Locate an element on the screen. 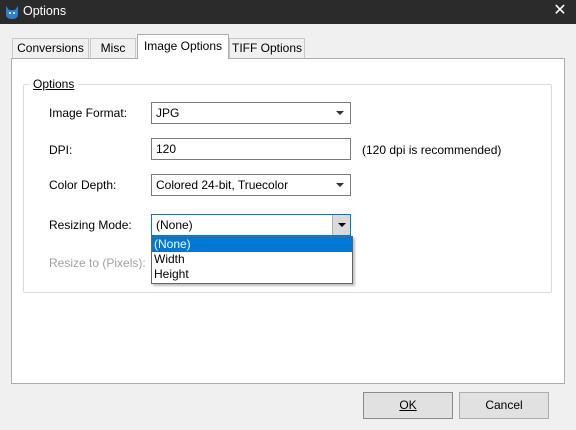 Image resolution: width=576 pixels, height=430 pixels. tab-label: Misc is located at coordinates (113, 48).